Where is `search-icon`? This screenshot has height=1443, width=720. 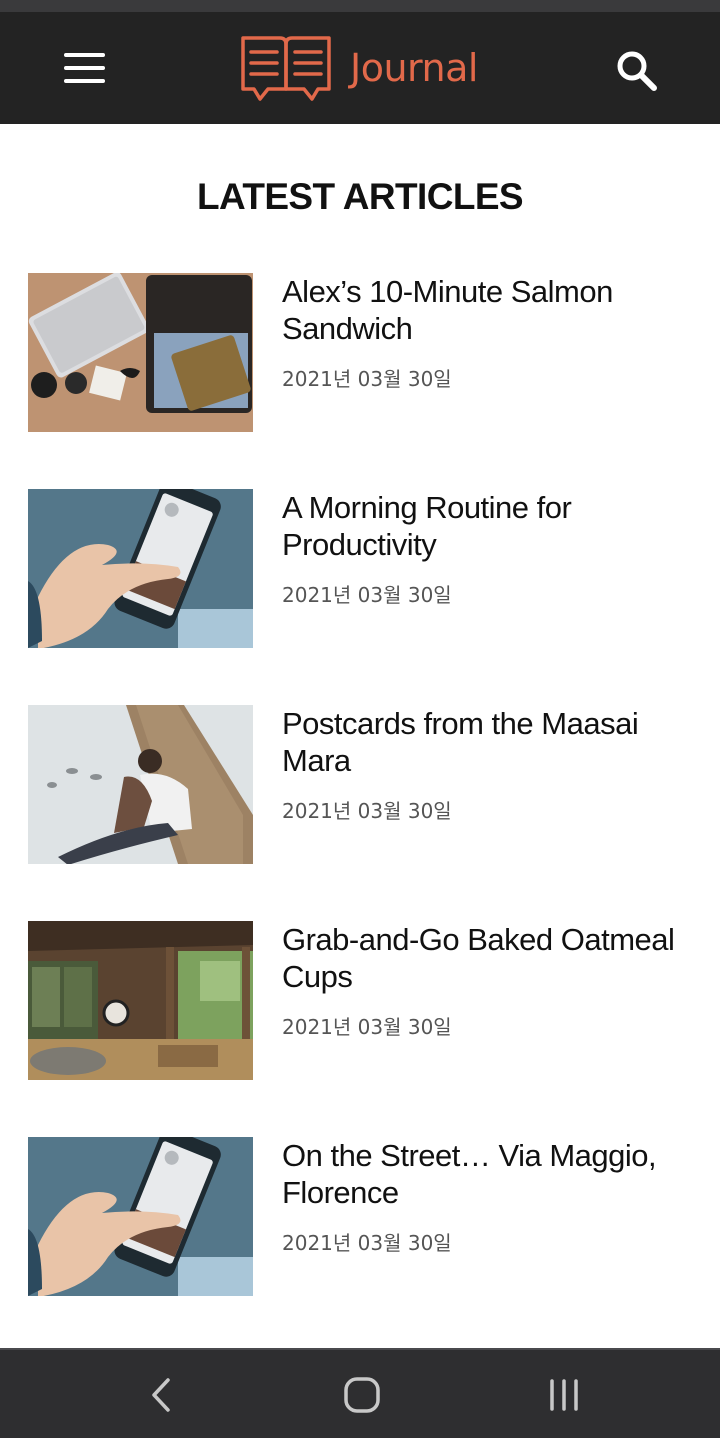 search-icon is located at coordinates (638, 72).